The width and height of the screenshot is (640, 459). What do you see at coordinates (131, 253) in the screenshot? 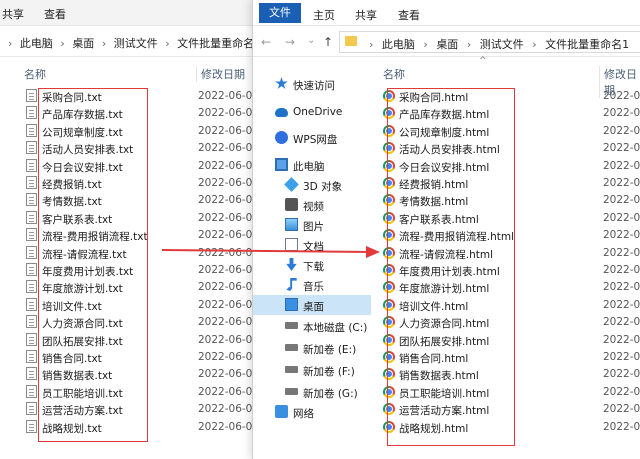
I see `table-row: 流程-请假流程.txt 2022-06-06` at bounding box center [131, 253].